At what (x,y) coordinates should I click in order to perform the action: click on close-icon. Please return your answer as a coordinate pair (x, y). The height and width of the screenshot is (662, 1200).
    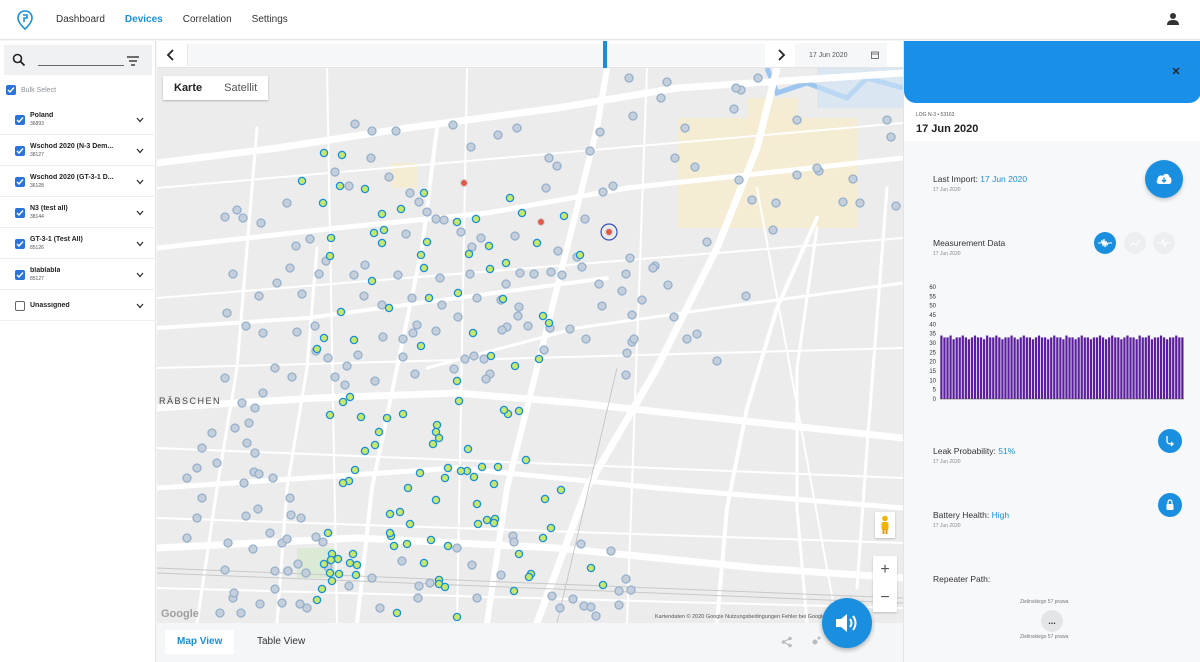
    Looking at the image, I should click on (1176, 71).